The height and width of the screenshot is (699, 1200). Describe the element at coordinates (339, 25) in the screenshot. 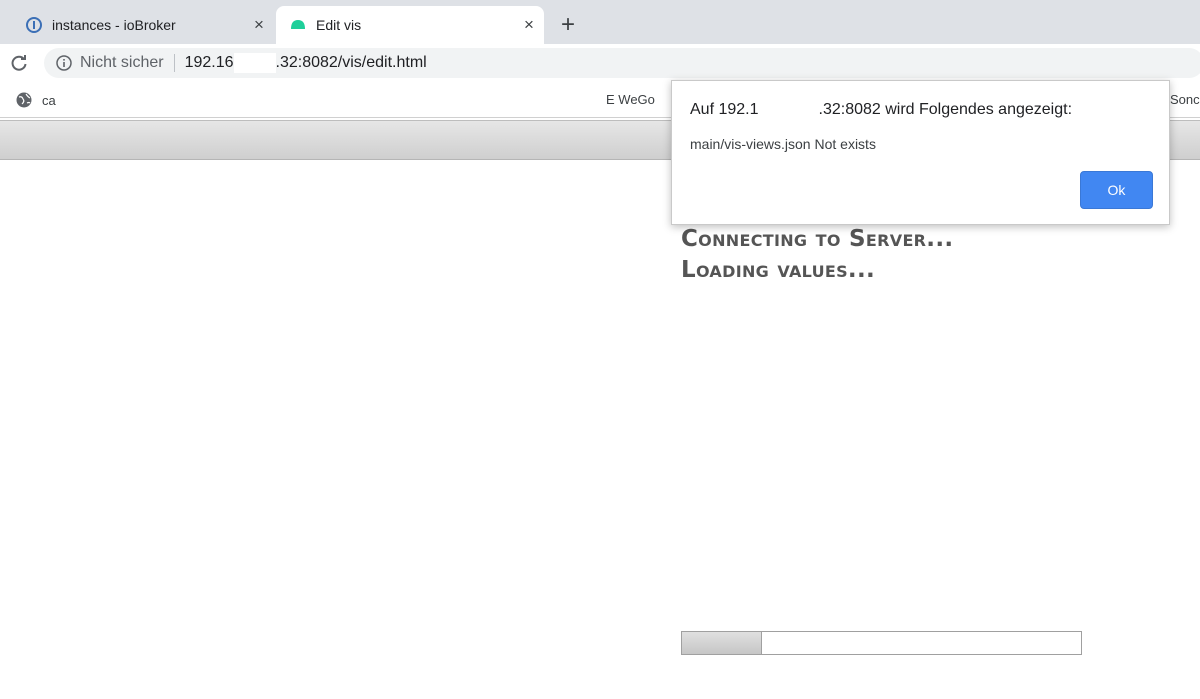

I see `tab-title: Edit vis` at that location.